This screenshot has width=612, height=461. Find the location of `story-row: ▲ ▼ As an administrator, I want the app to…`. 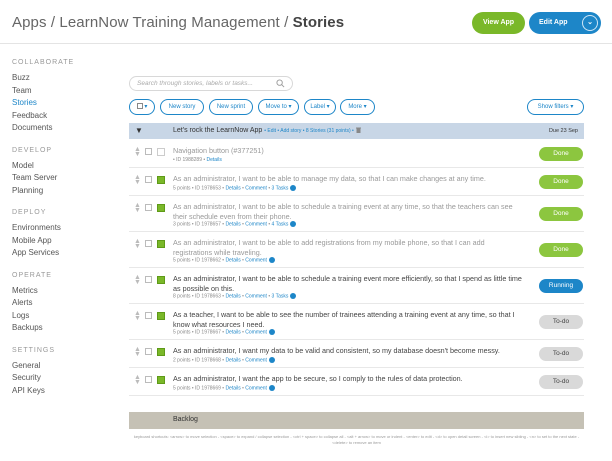

story-row: ▲ ▼ As an administrator, I want the app to… is located at coordinates (356, 382).